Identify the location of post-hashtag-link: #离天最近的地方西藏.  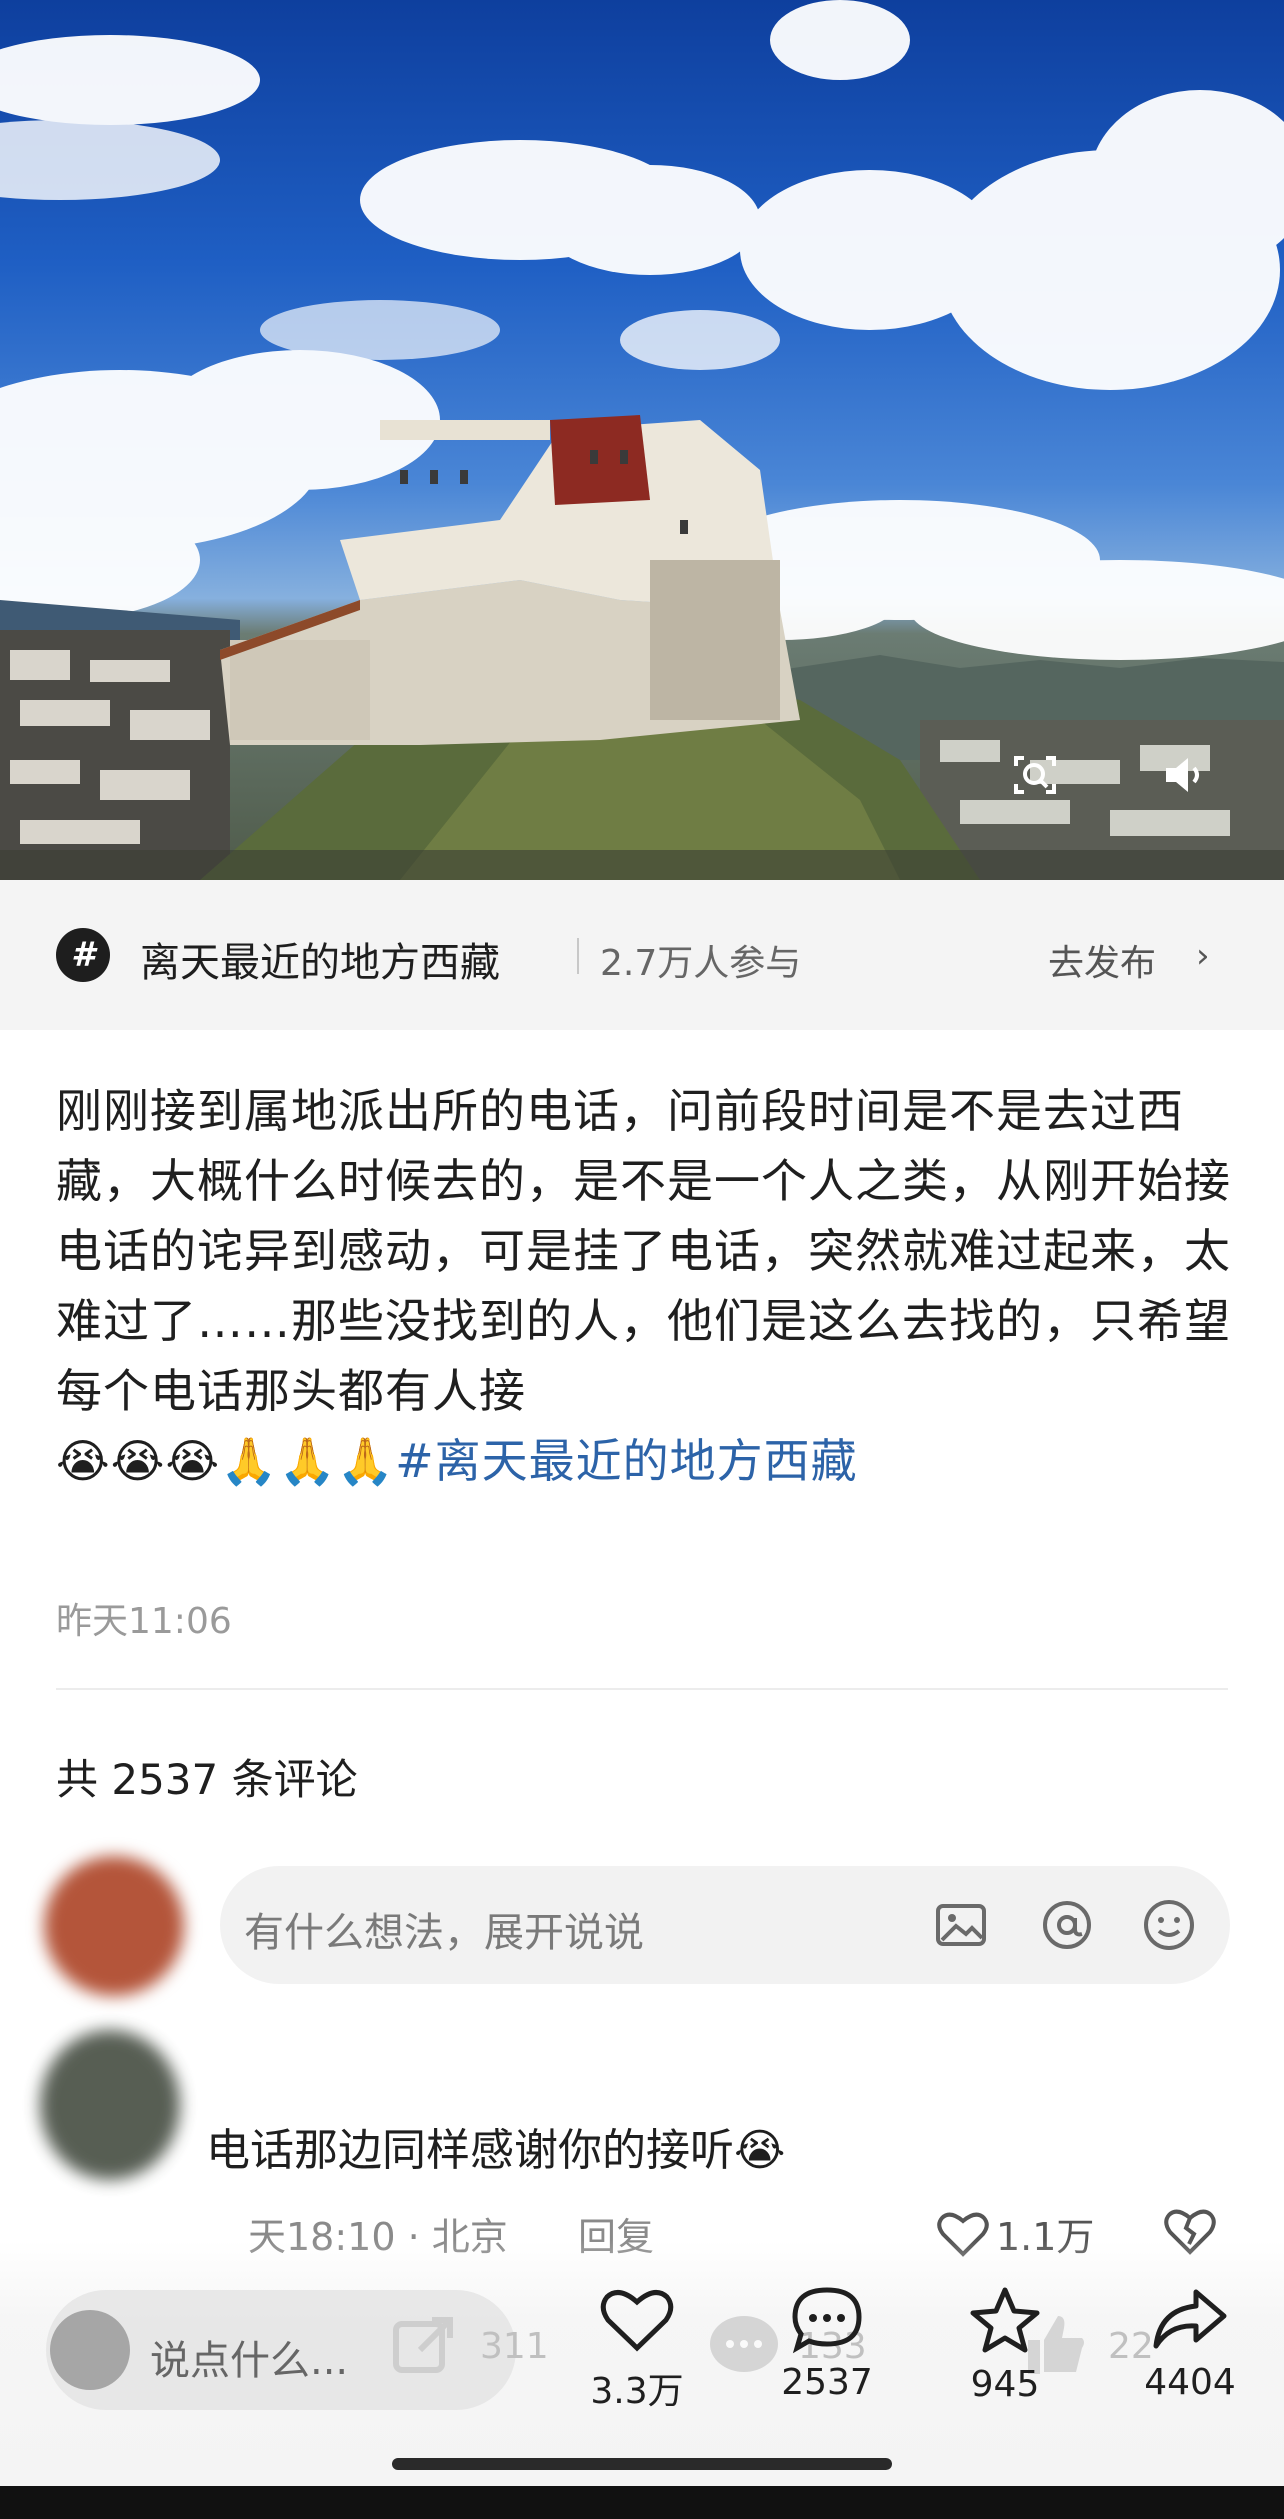
(626, 1461).